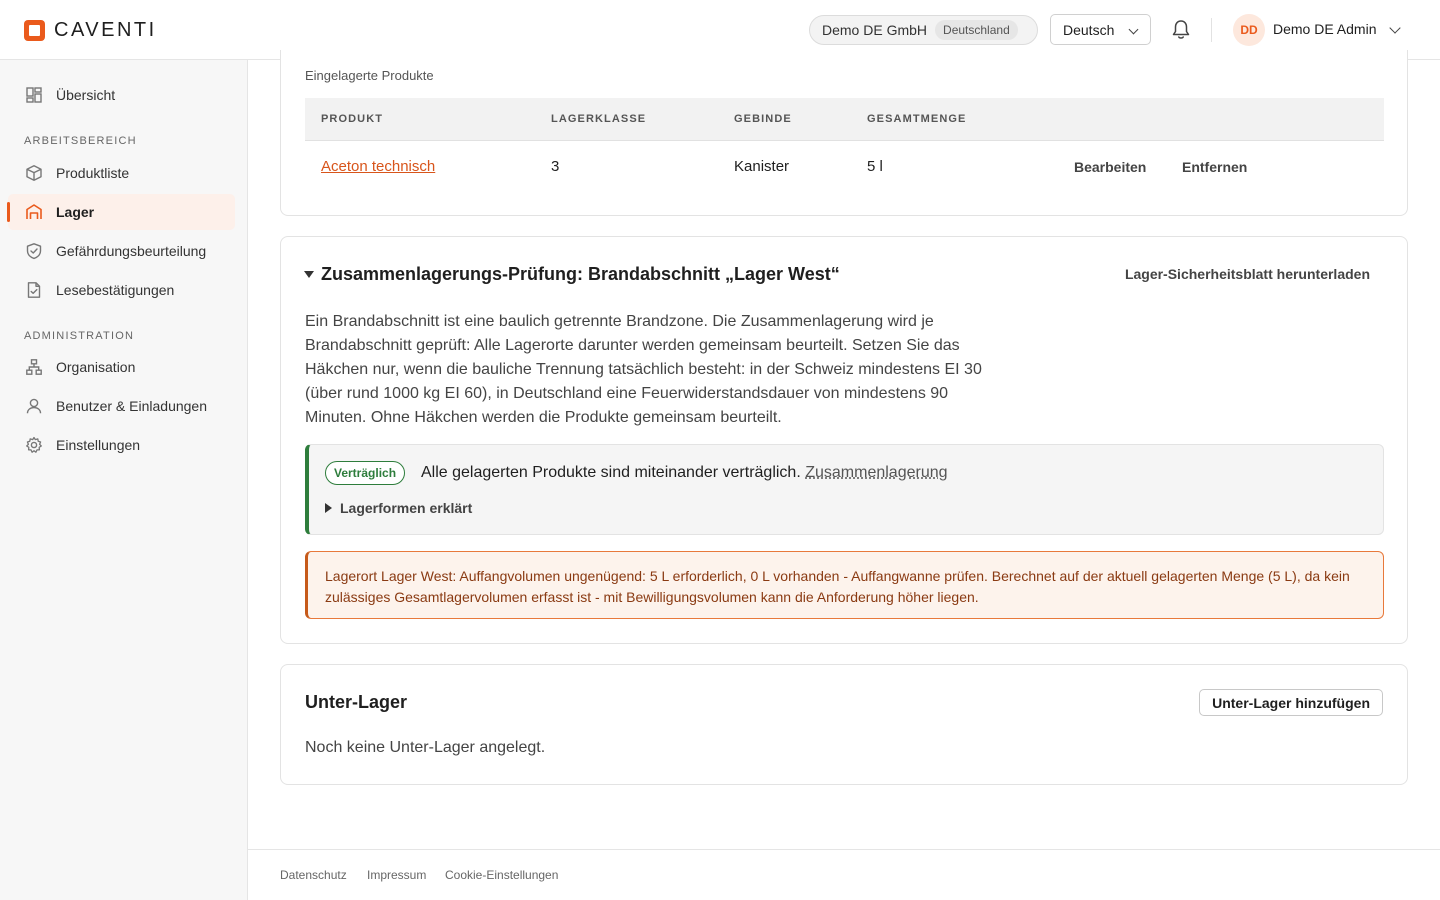 The height and width of the screenshot is (900, 1440). I want to click on org-country-badge: Deutschland, so click(976, 30).